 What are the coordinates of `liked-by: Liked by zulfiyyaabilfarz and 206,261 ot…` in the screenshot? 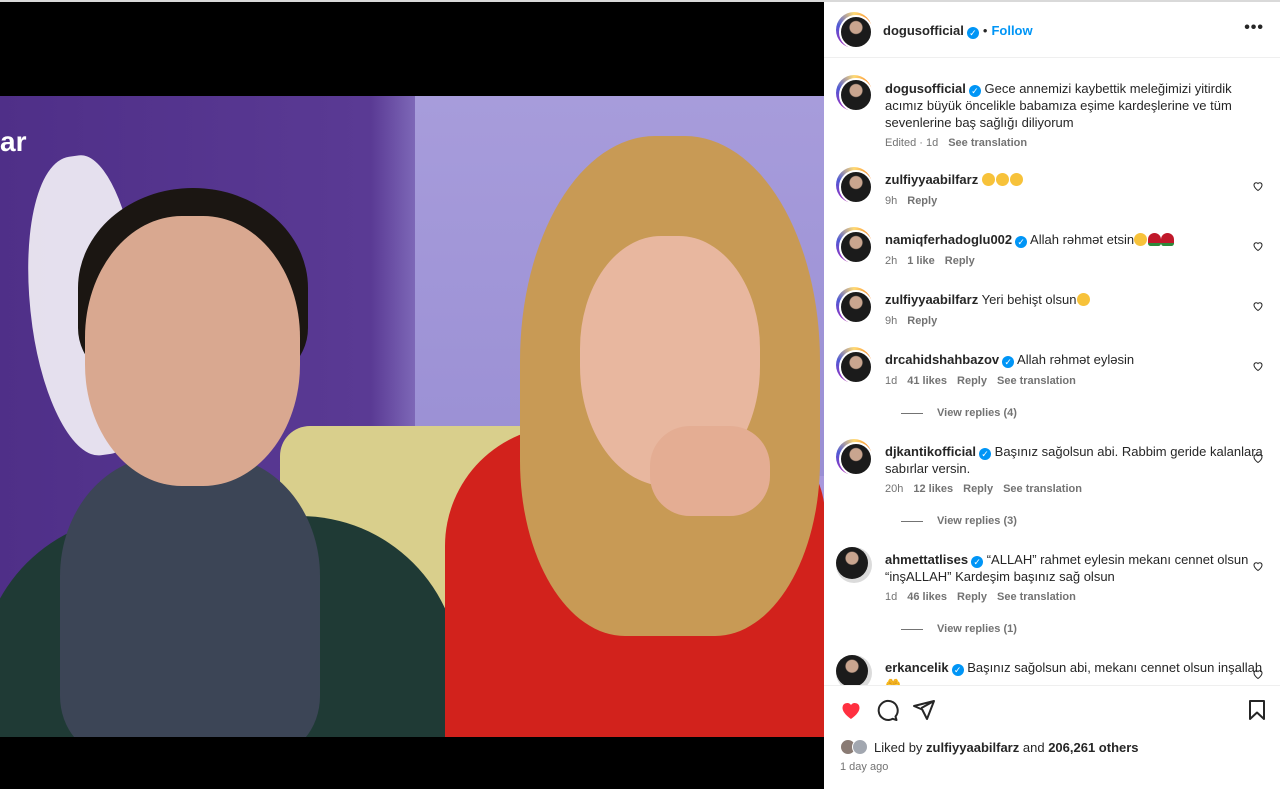 It's located at (989, 747).